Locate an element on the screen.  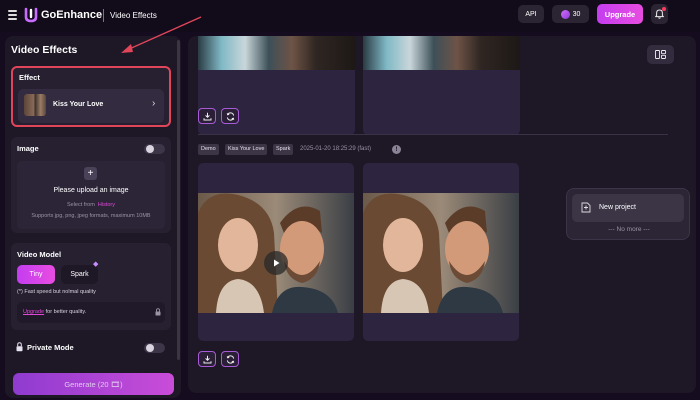
result-video-thumbnail is located at coordinates (276, 253).